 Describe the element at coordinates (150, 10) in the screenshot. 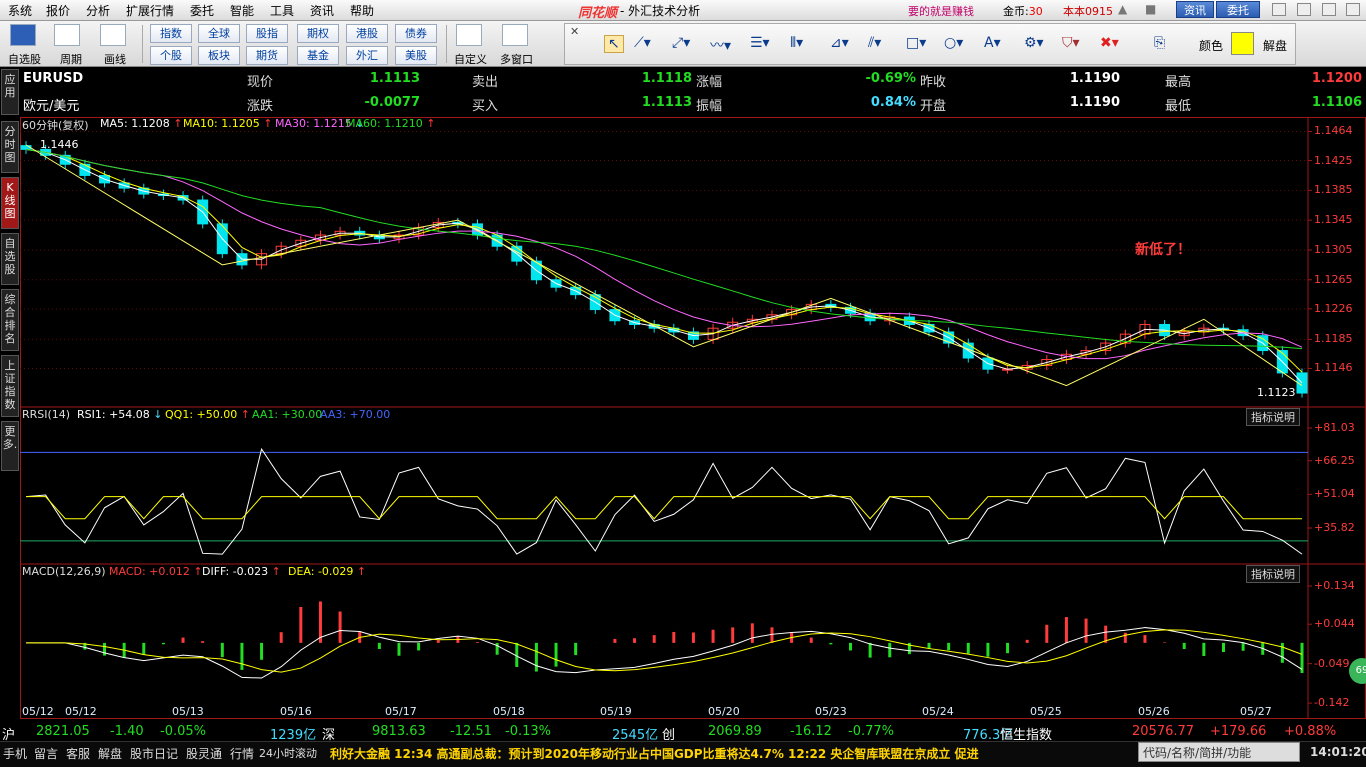

I see `menu-extended-quotes: 扩展行情` at that location.